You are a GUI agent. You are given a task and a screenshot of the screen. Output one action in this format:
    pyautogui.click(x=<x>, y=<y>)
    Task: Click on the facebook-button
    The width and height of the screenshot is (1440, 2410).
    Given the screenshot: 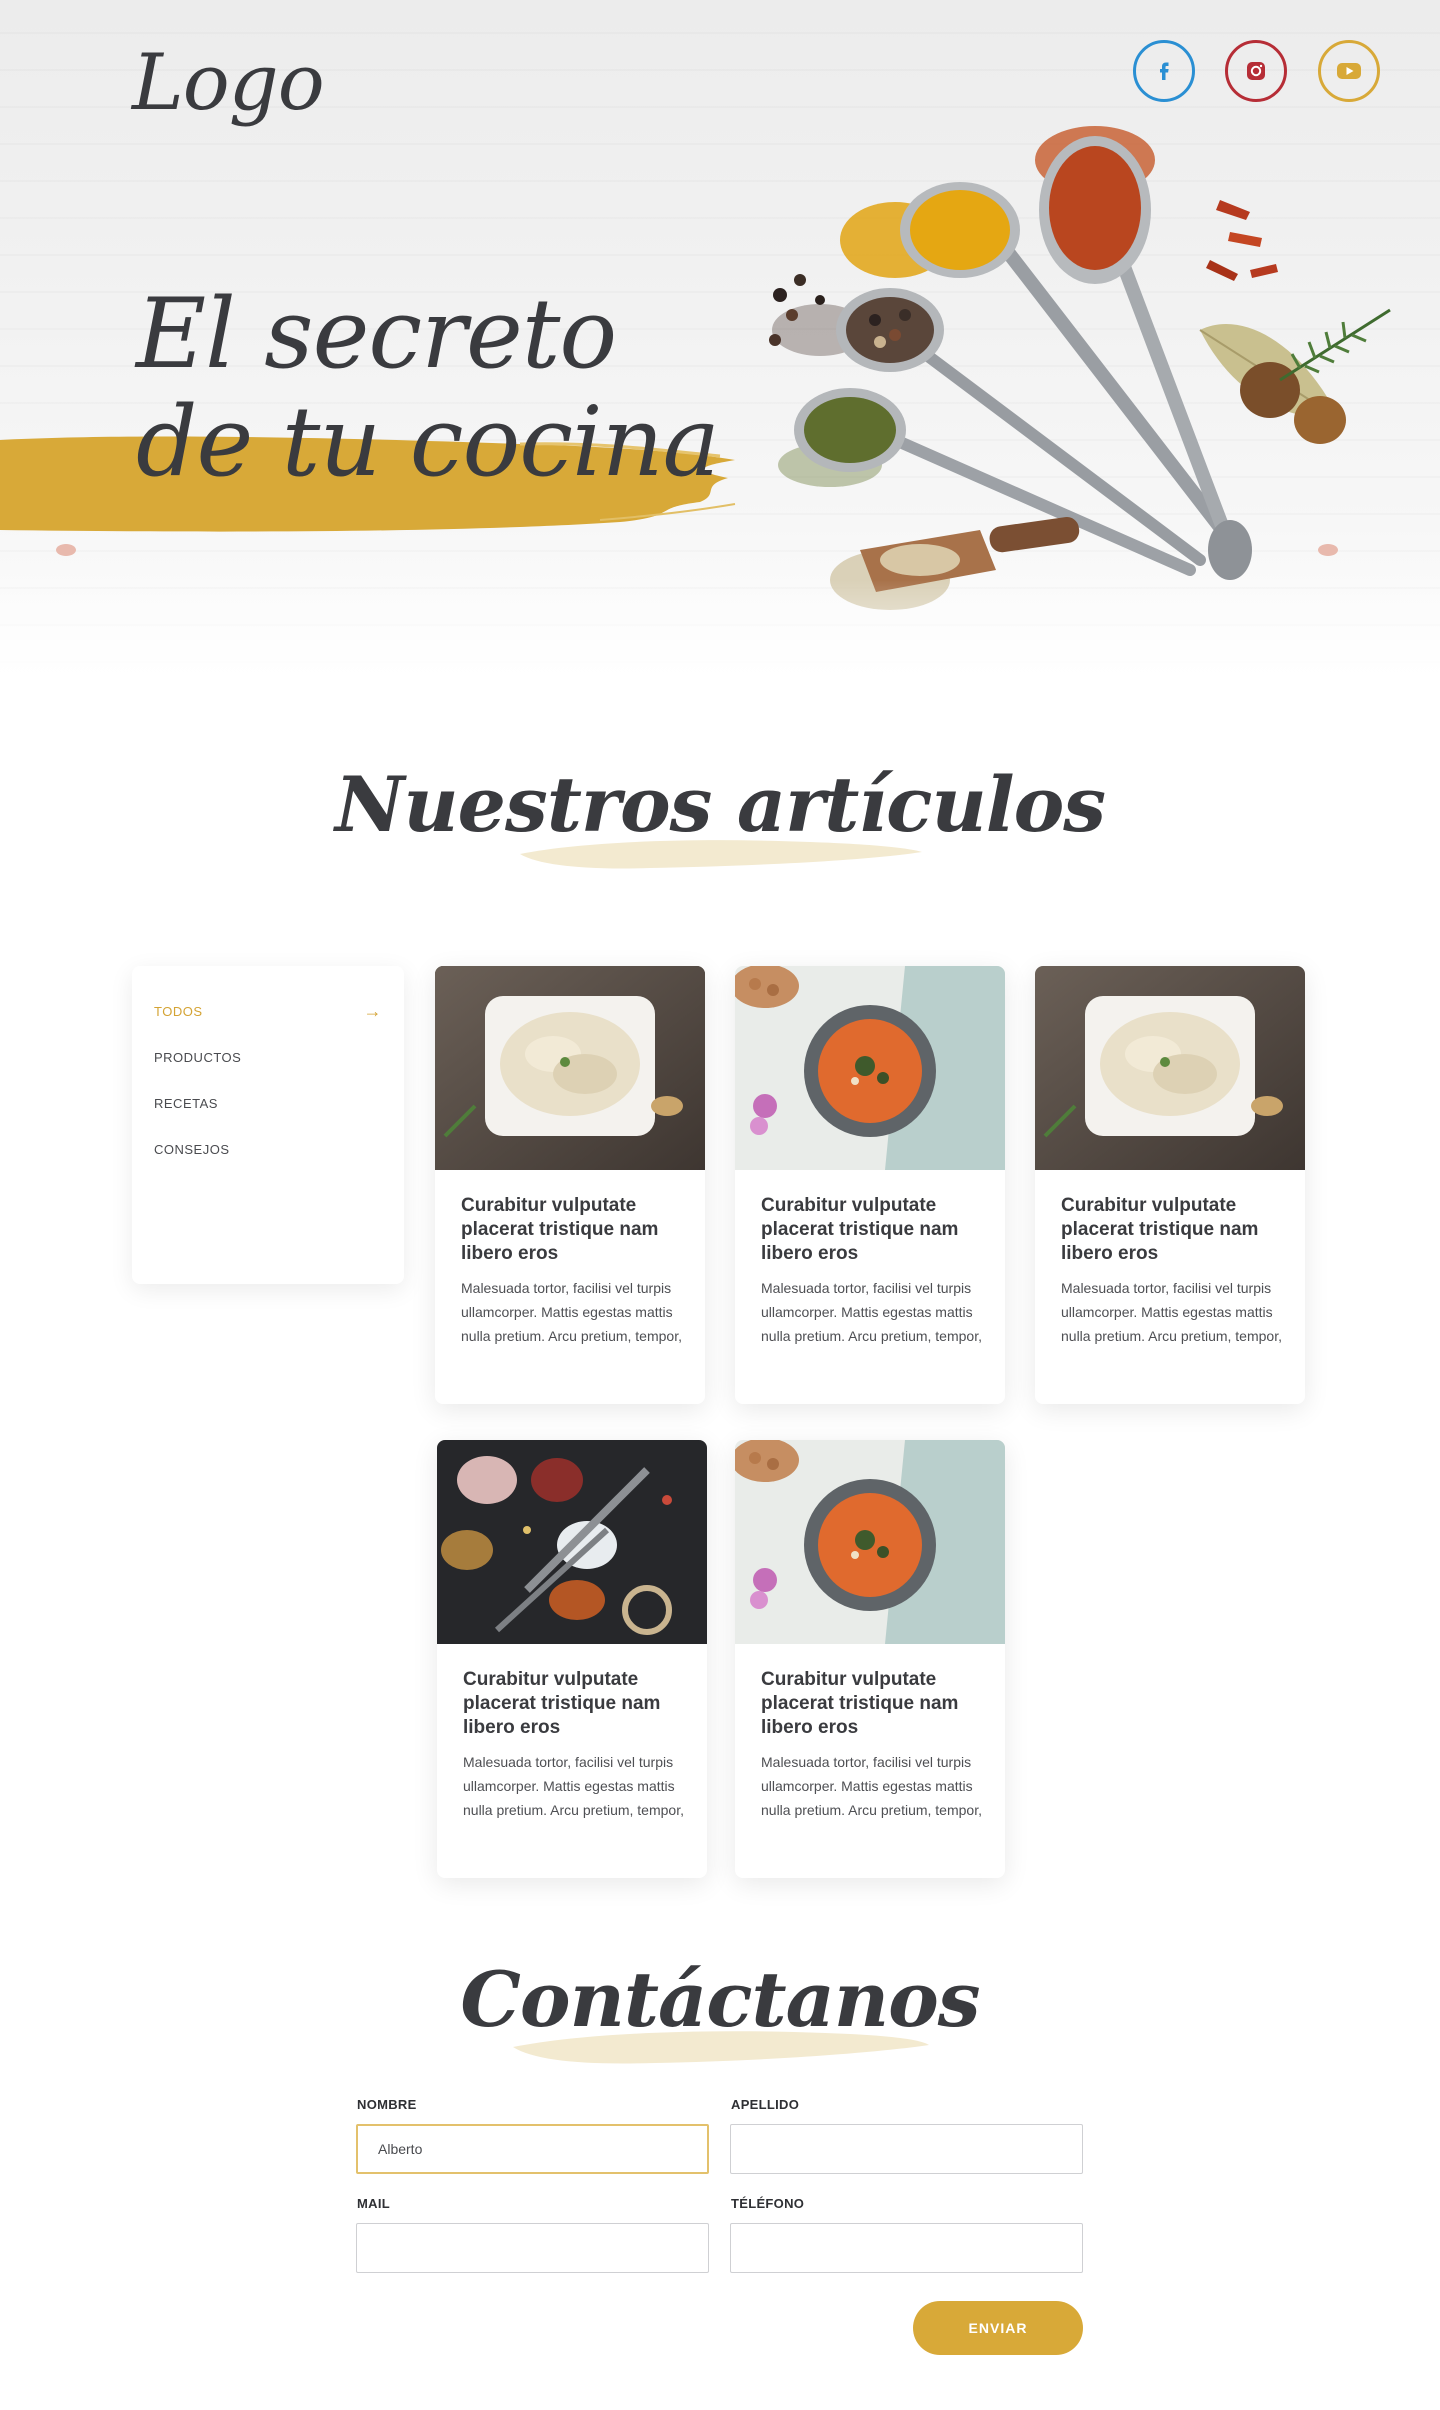 What is the action you would take?
    pyautogui.click(x=1164, y=71)
    